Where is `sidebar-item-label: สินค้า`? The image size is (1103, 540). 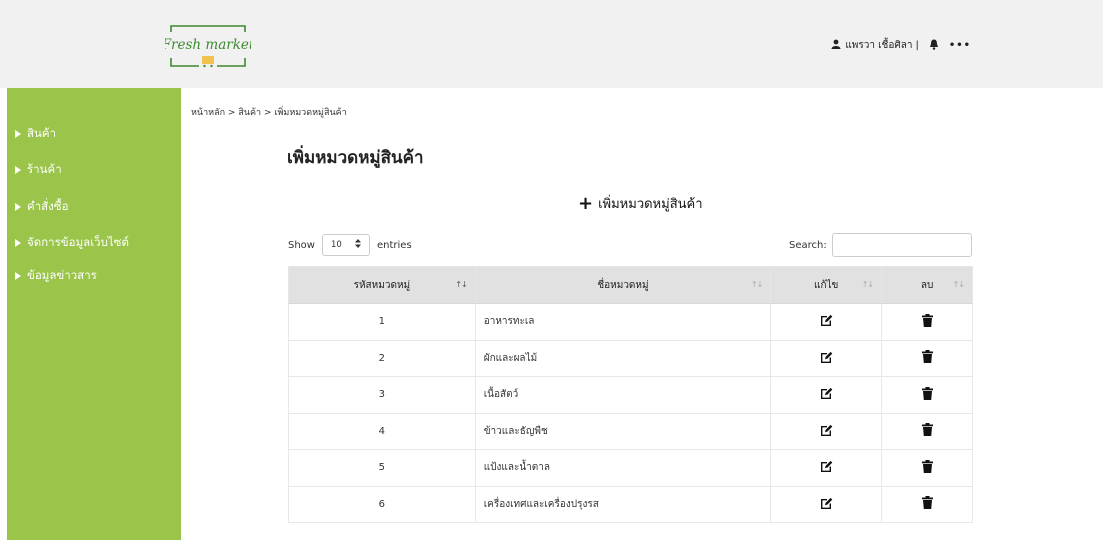
sidebar-item-label: สินค้า is located at coordinates (42, 133).